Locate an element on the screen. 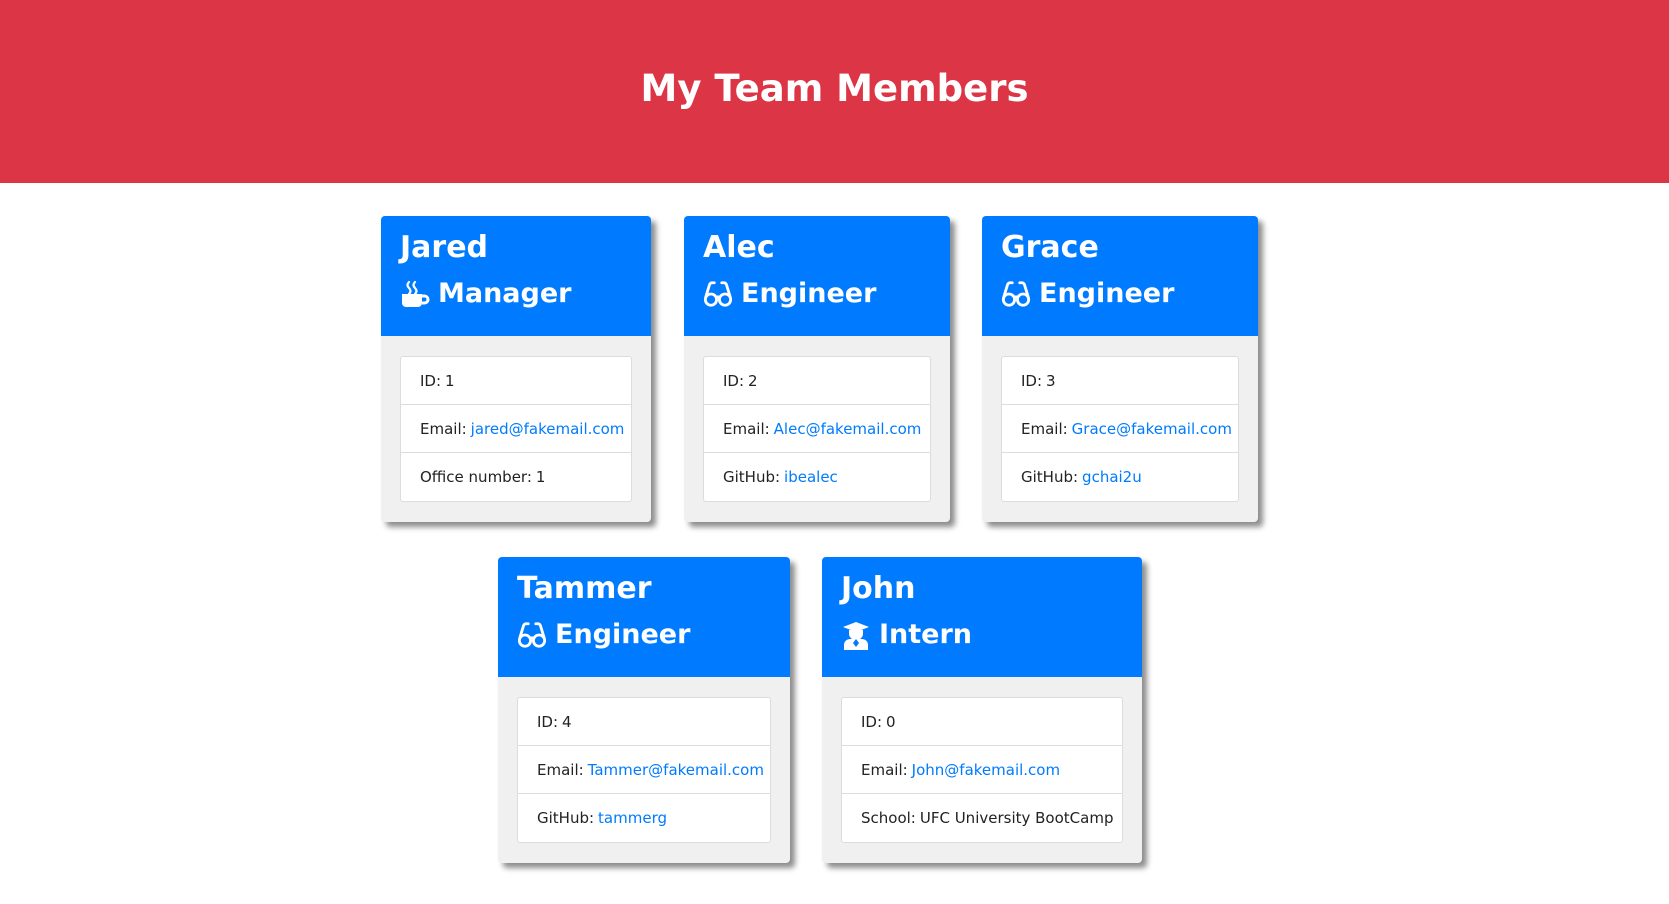 This screenshot has width=1669, height=904. email-item: Email: Grace@fakemail.com is located at coordinates (1120, 429).